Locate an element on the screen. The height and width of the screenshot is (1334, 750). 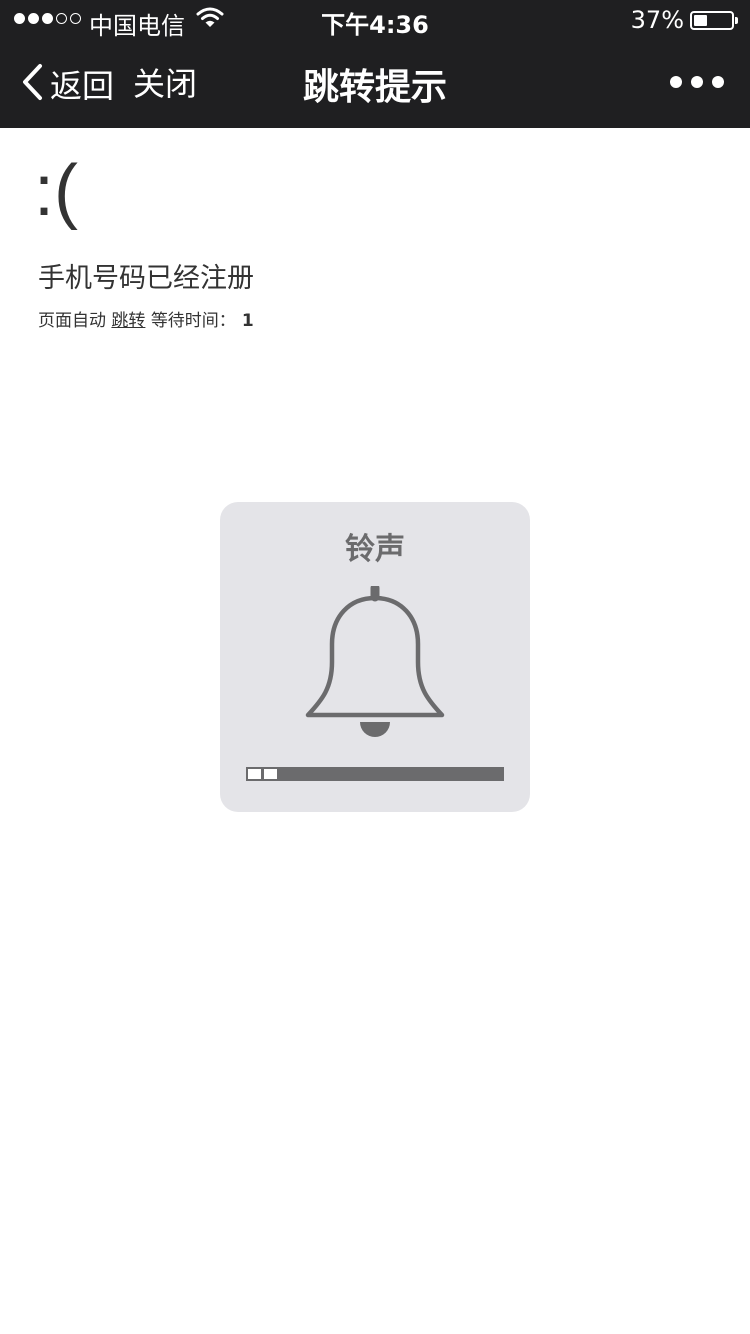
wait-time-label: 等待时间： is located at coordinates (193, 321).